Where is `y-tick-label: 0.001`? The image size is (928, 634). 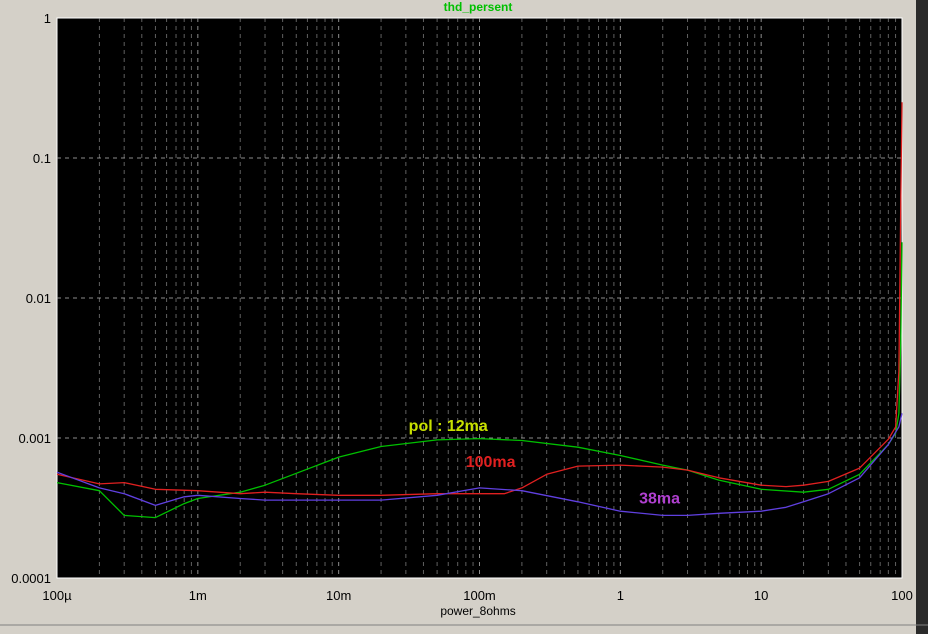
y-tick-label: 0.001 is located at coordinates (34, 438).